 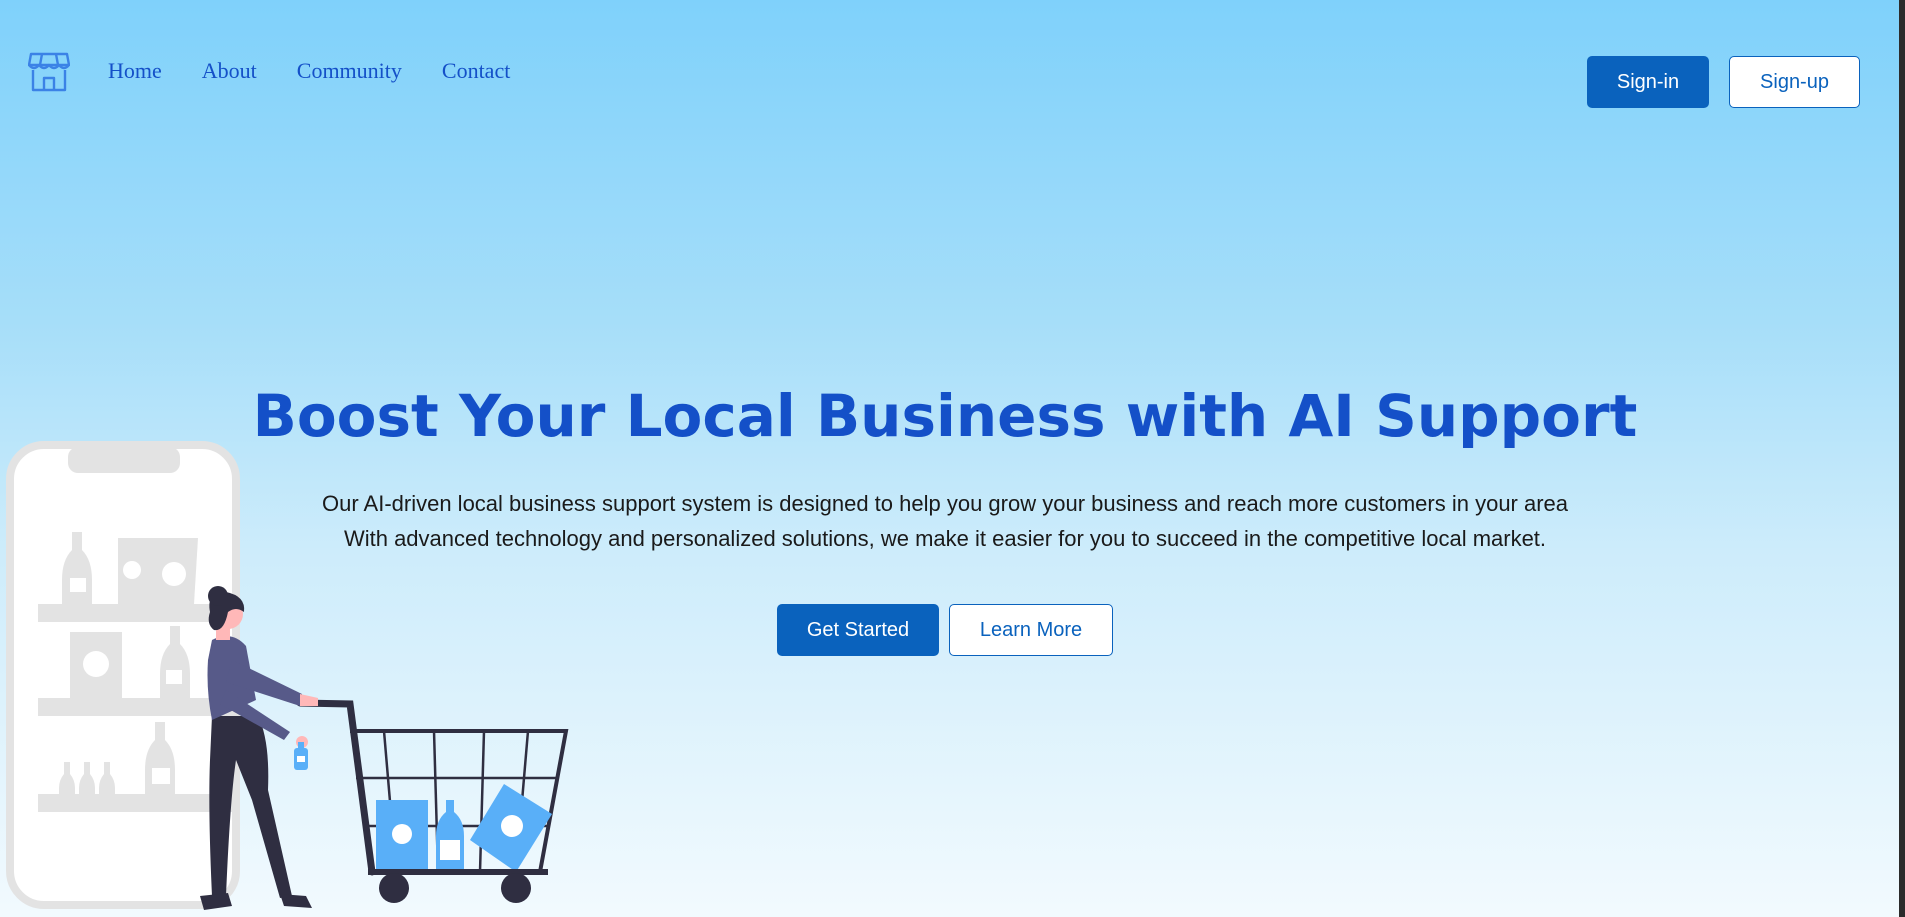 What do you see at coordinates (229, 71) in the screenshot?
I see `nav-link-about: About` at bounding box center [229, 71].